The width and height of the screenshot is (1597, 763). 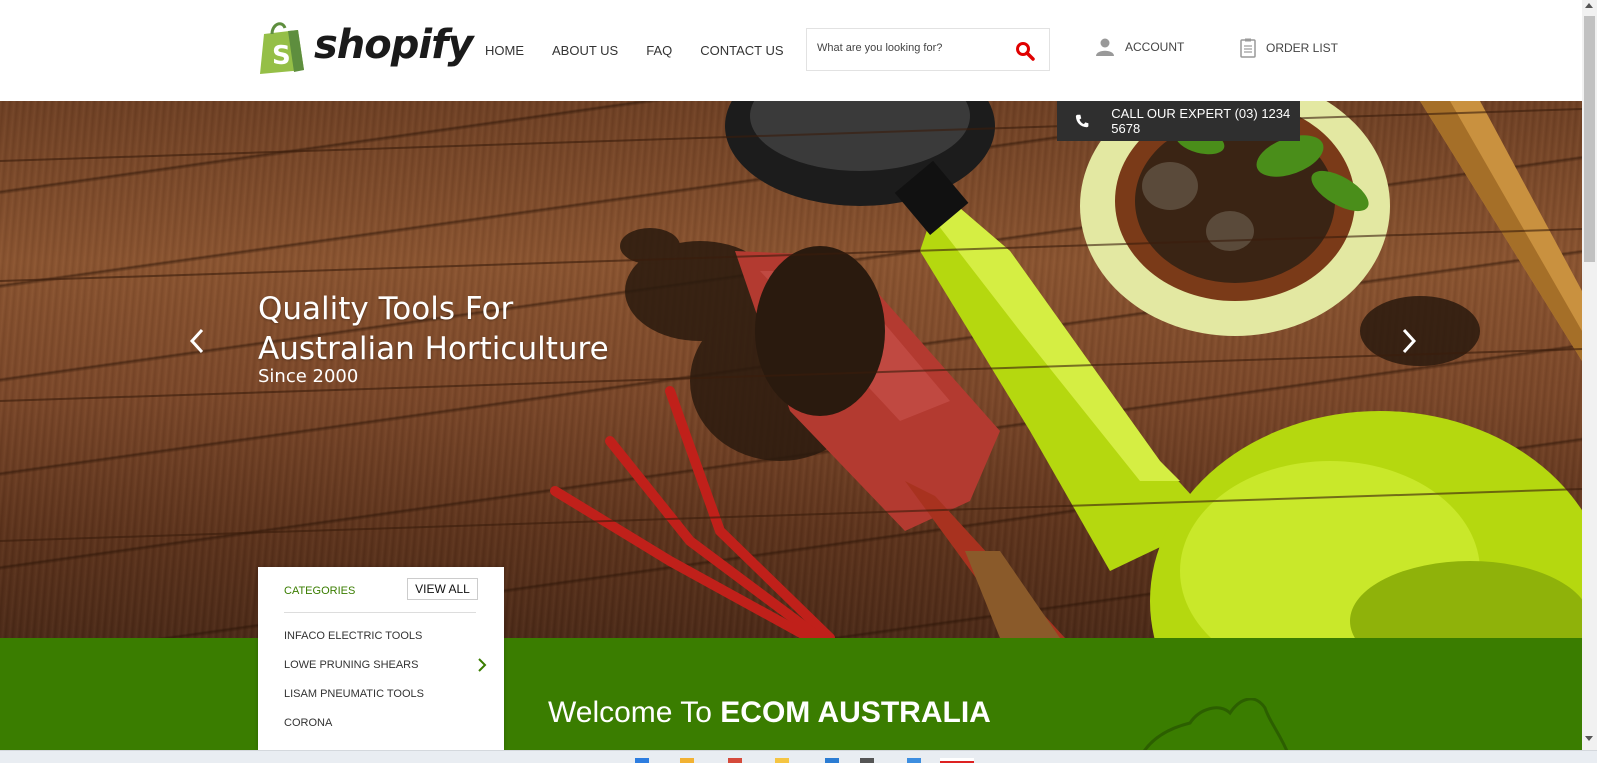 I want to click on categories-heading: CATEGORIES, so click(x=320, y=591).